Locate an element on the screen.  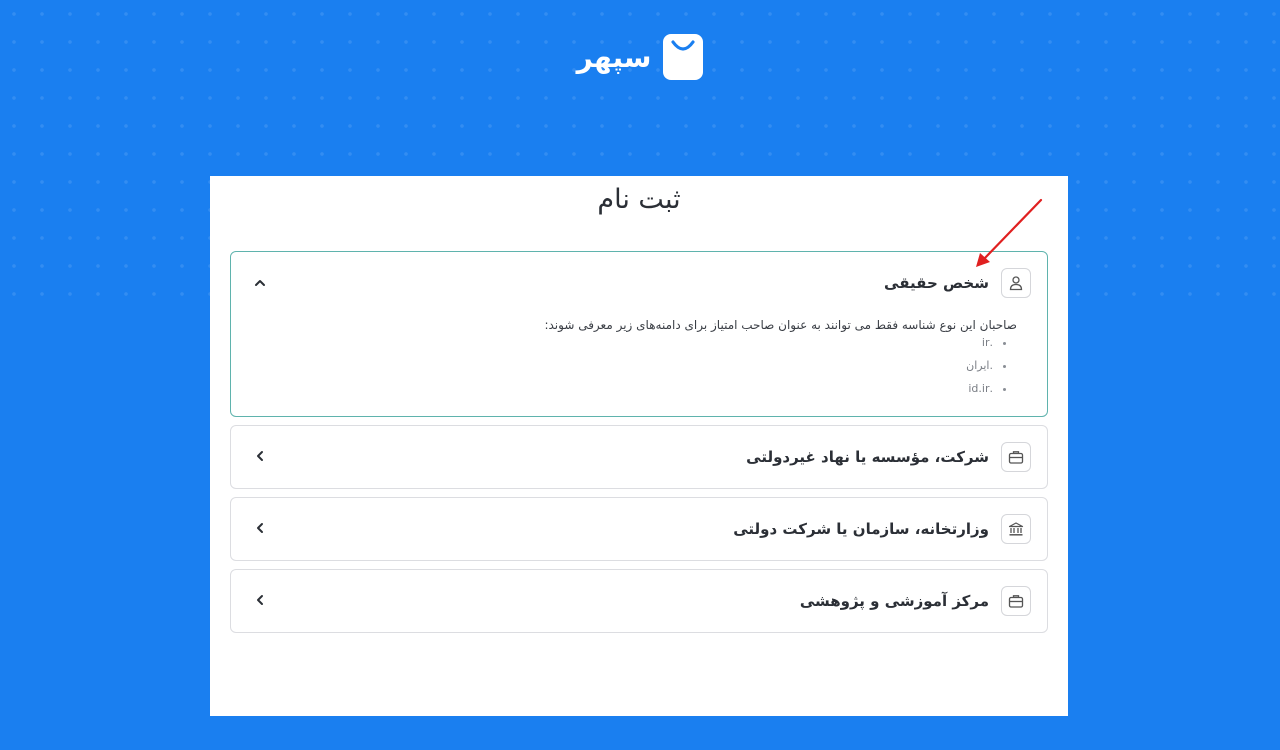
accordion-header-private-organization: شرکت، مؤسسه یا نهاد غیردولتی is located at coordinates (639, 457).